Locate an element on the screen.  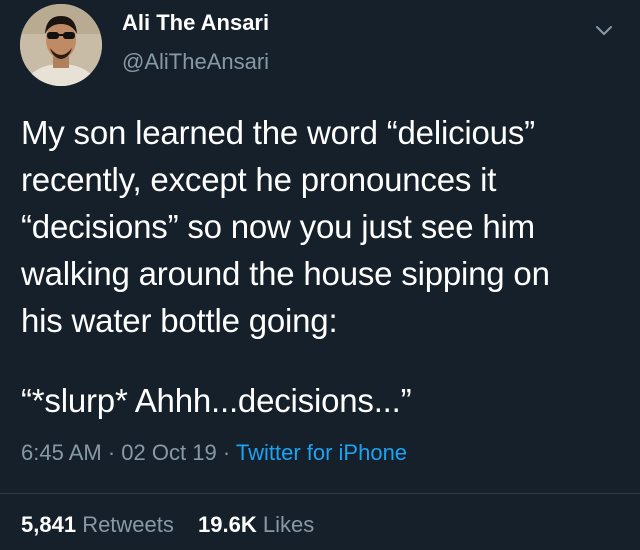
user-avatar-photo-icon is located at coordinates (61, 45).